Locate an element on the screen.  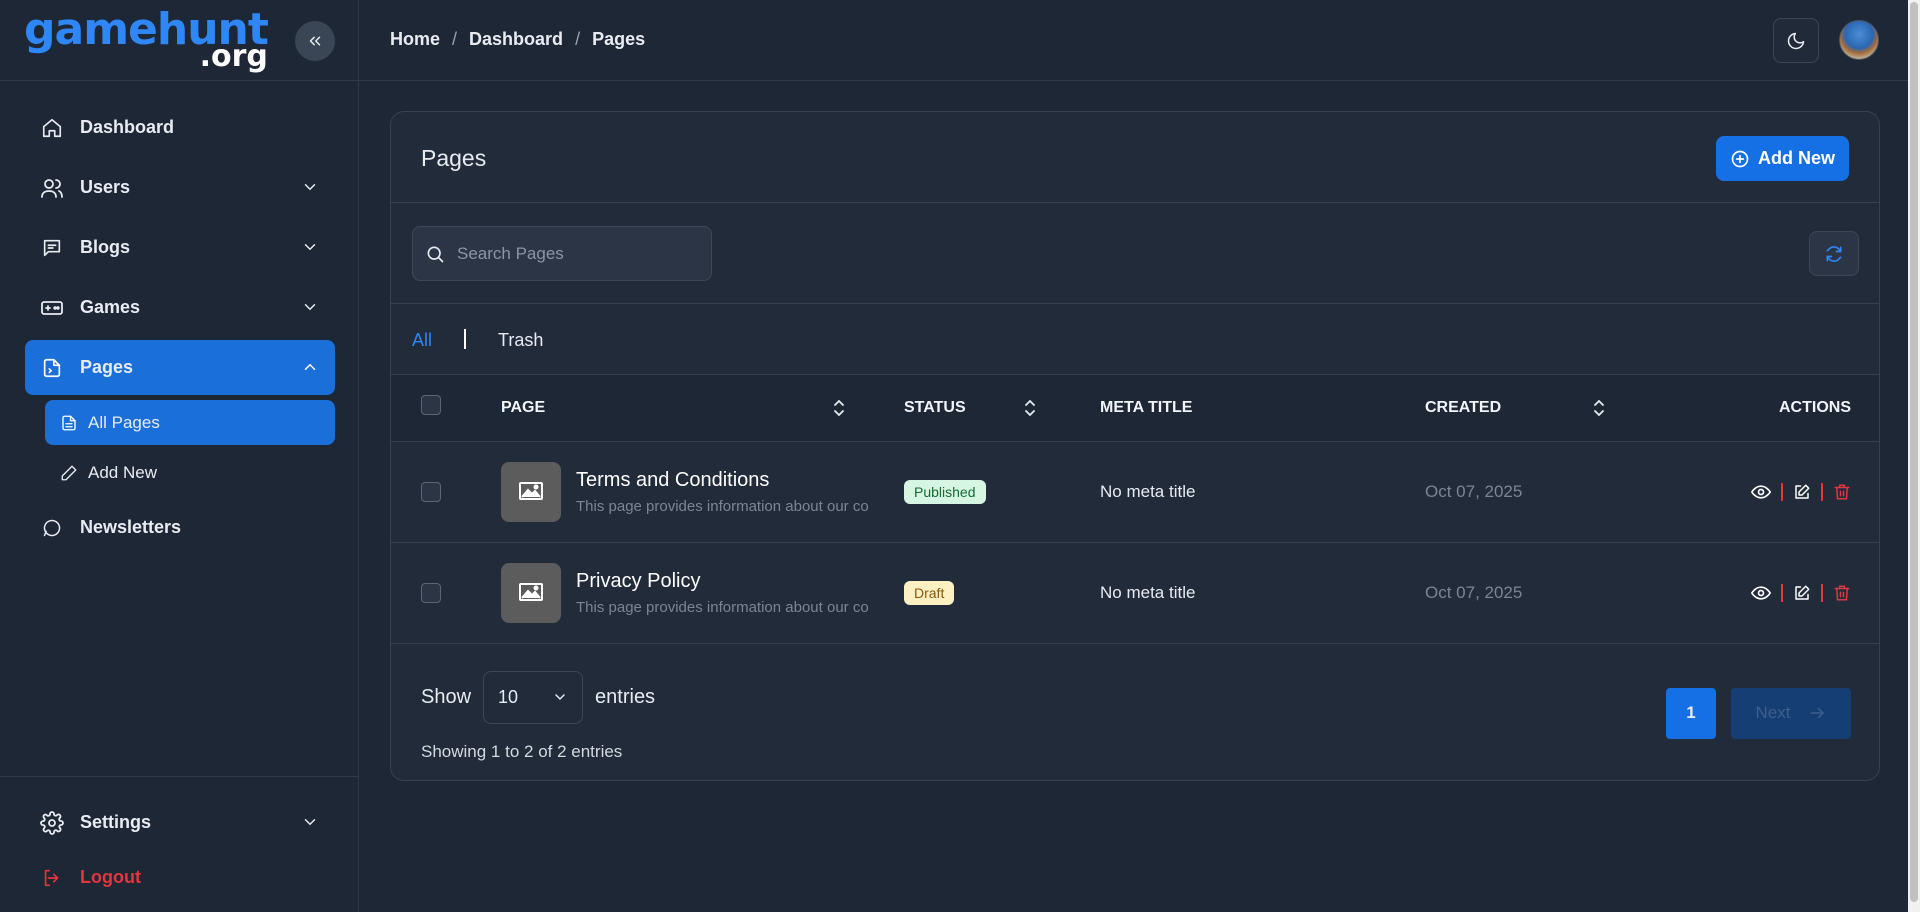
sidebar-subitem-all-pages: All Pages is located at coordinates (190, 422).